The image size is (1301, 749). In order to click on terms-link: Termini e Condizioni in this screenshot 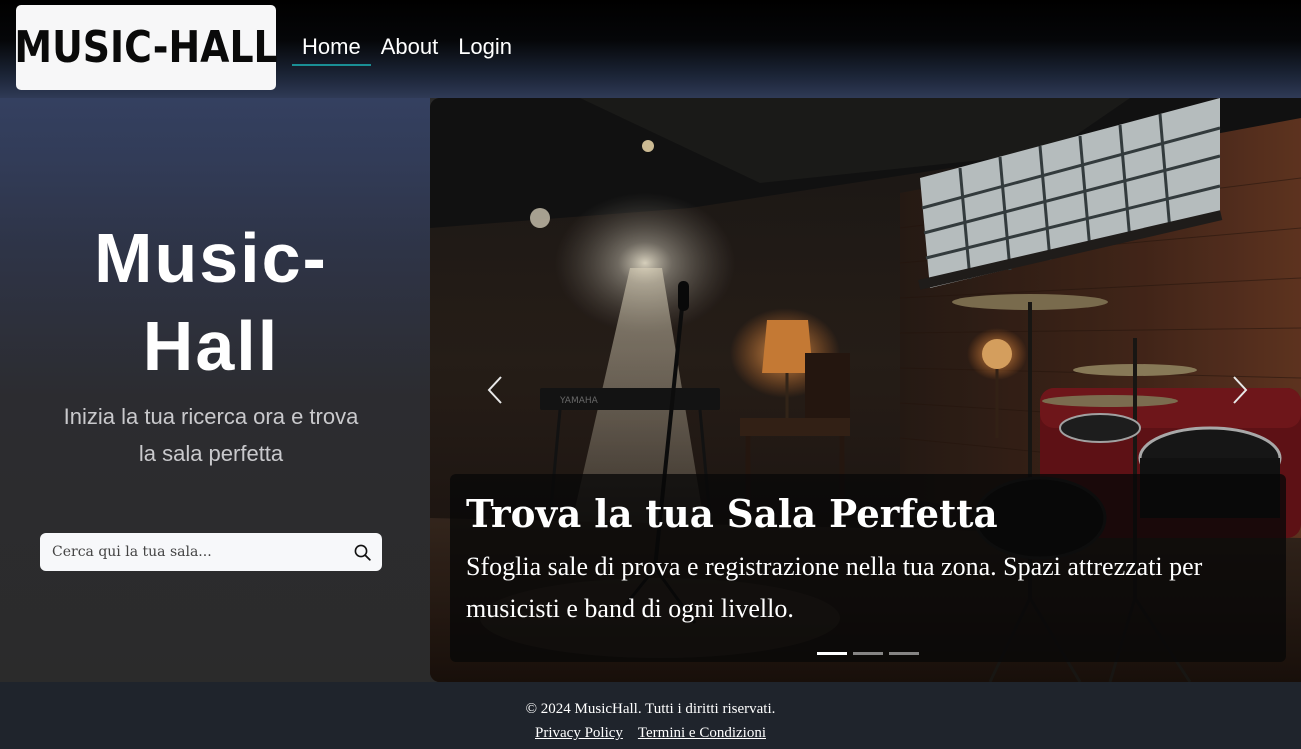, I will do `click(702, 733)`.